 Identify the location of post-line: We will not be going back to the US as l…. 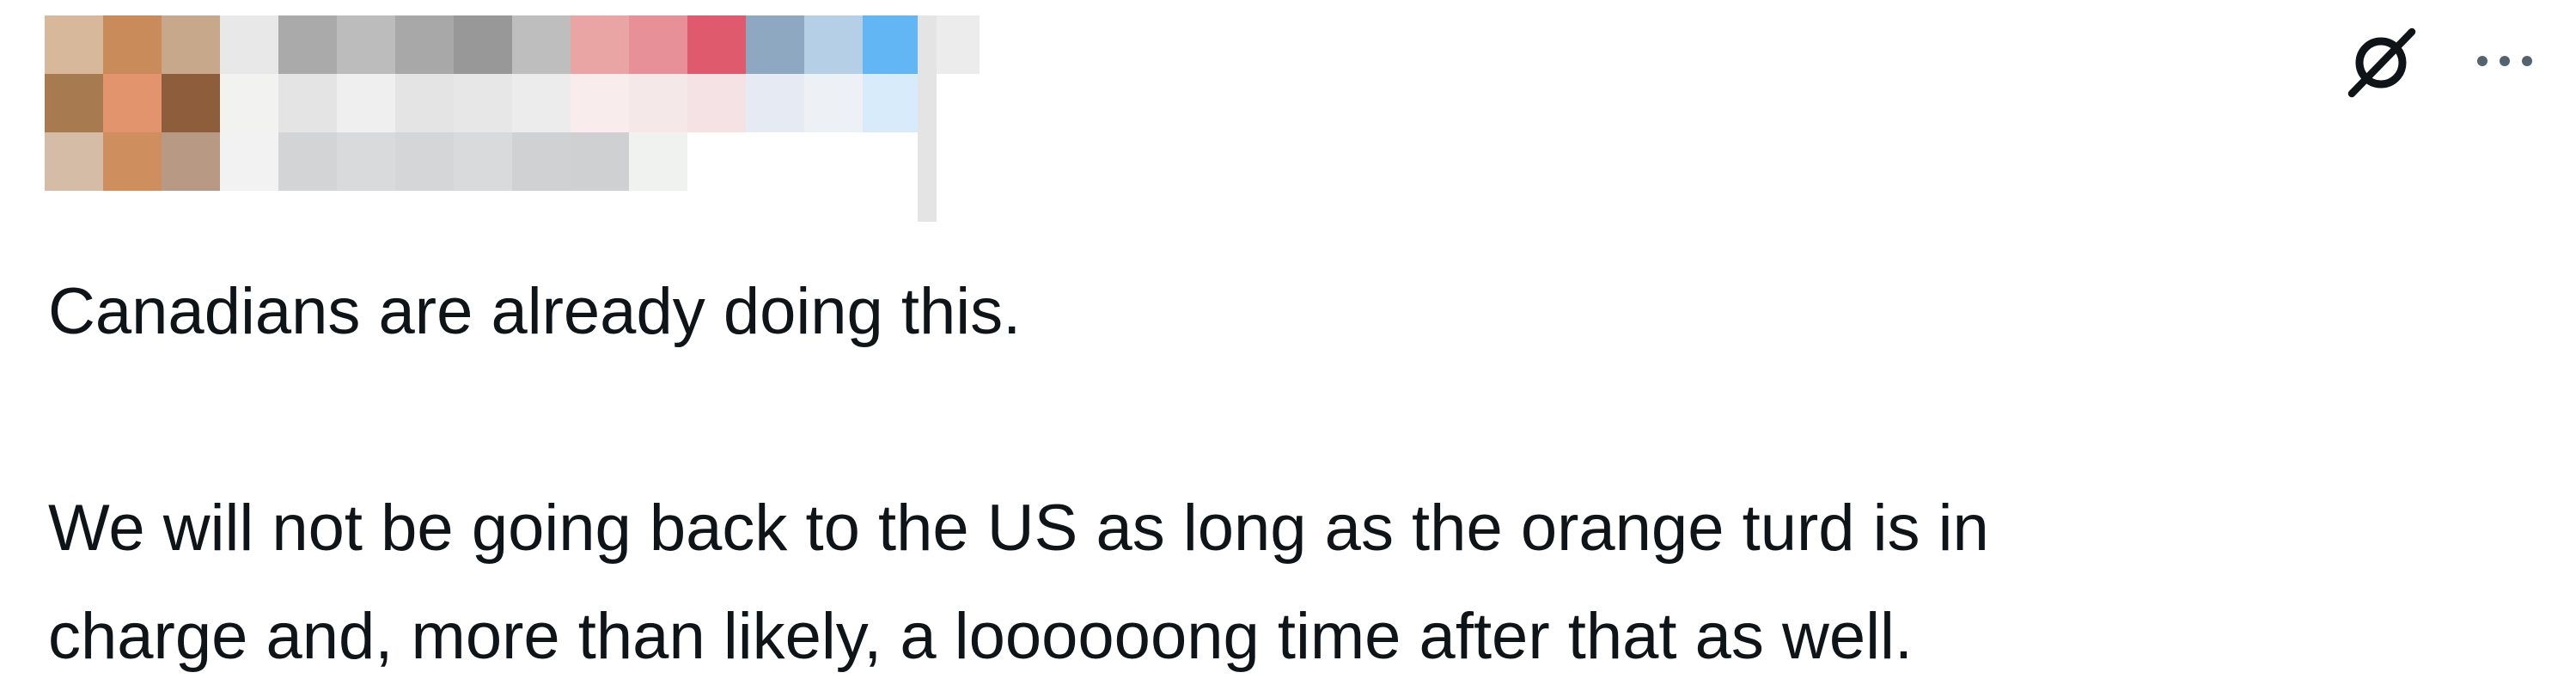
(1019, 528).